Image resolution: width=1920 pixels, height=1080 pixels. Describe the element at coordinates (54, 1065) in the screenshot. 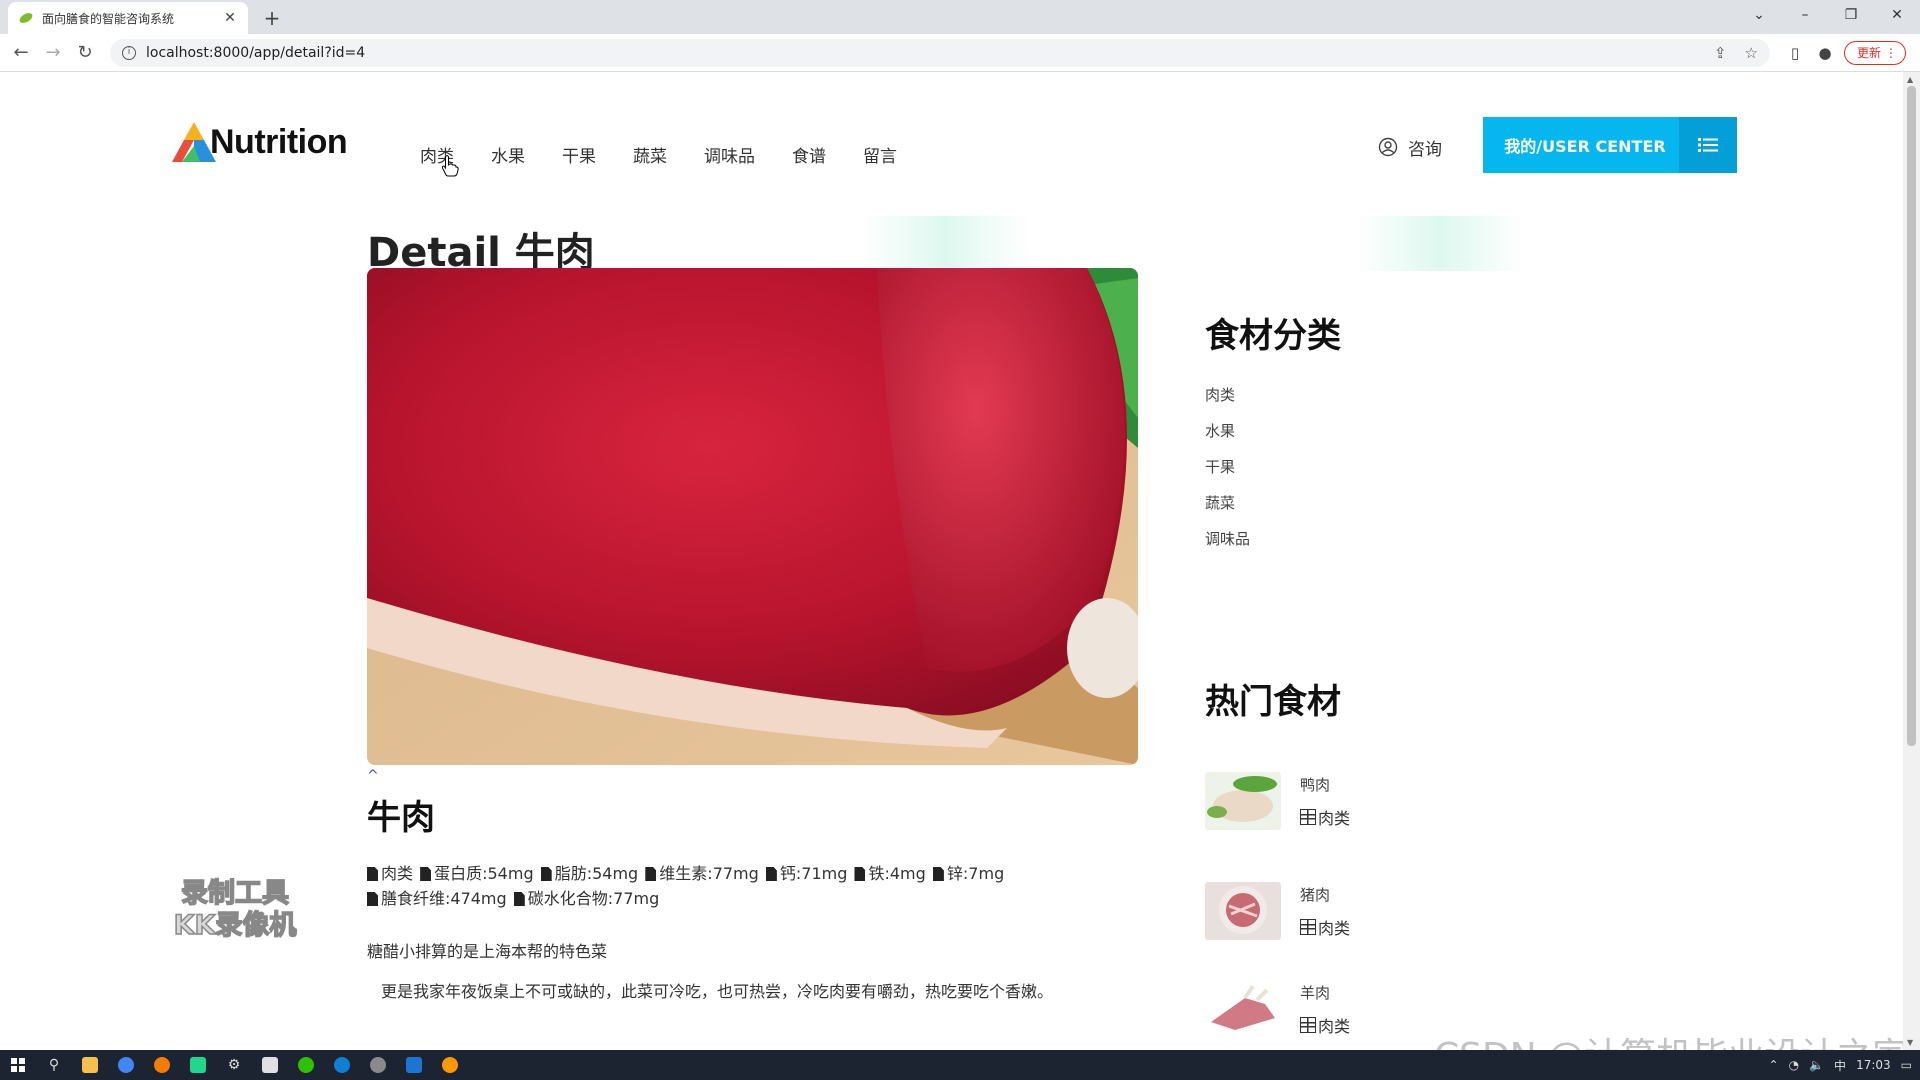

I see `search-icon: ⚲` at that location.